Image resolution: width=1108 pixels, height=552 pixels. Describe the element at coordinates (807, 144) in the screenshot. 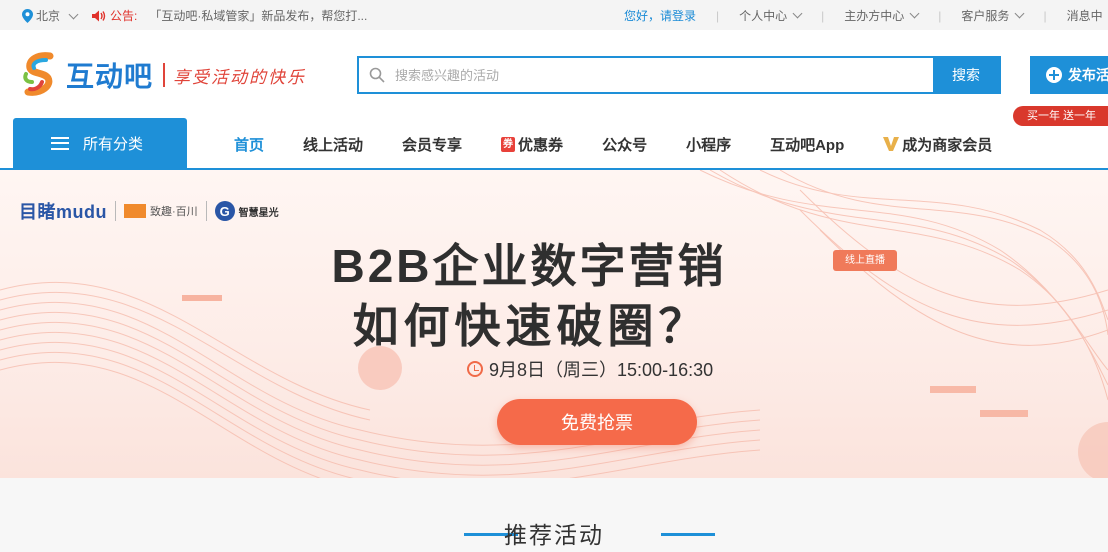

I see `nav-item-app: 互动吧App` at that location.